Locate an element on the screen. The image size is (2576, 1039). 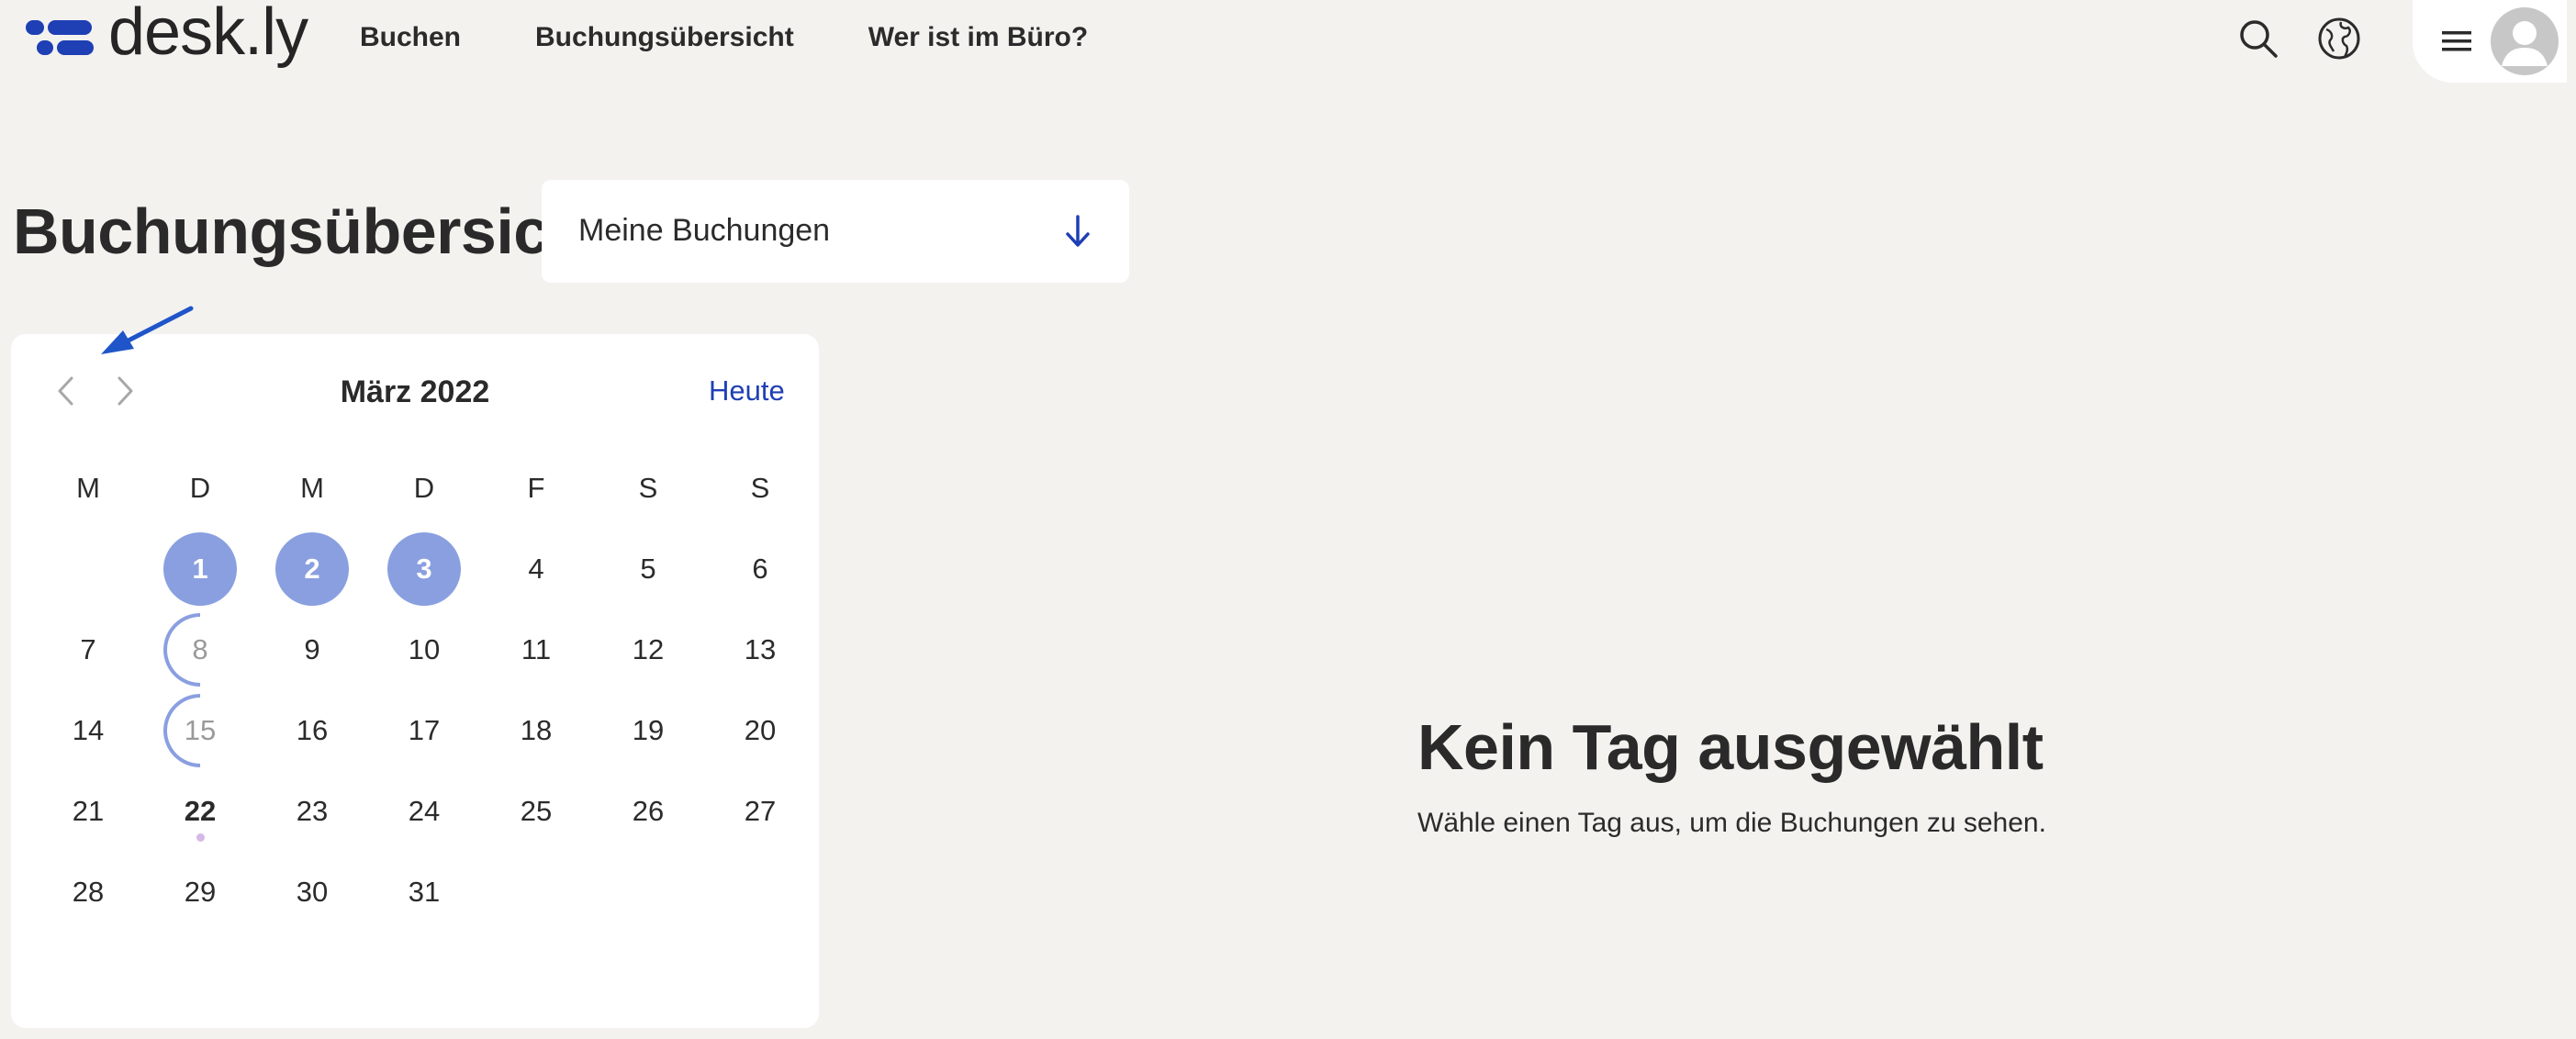
calendar-day: 18 is located at coordinates (536, 730).